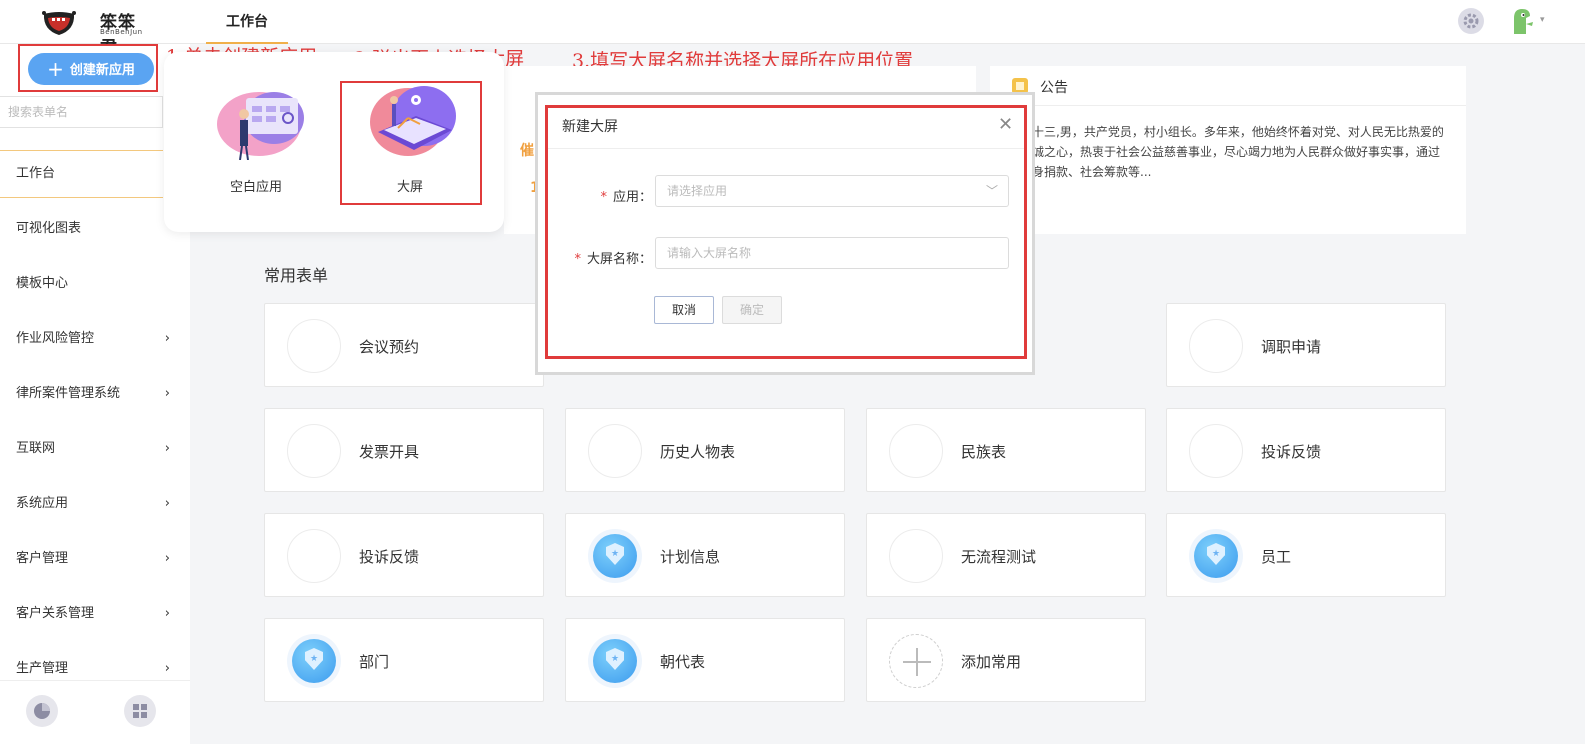  What do you see at coordinates (1542, 20) in the screenshot?
I see `chevron-down-icon: ▾` at bounding box center [1542, 20].